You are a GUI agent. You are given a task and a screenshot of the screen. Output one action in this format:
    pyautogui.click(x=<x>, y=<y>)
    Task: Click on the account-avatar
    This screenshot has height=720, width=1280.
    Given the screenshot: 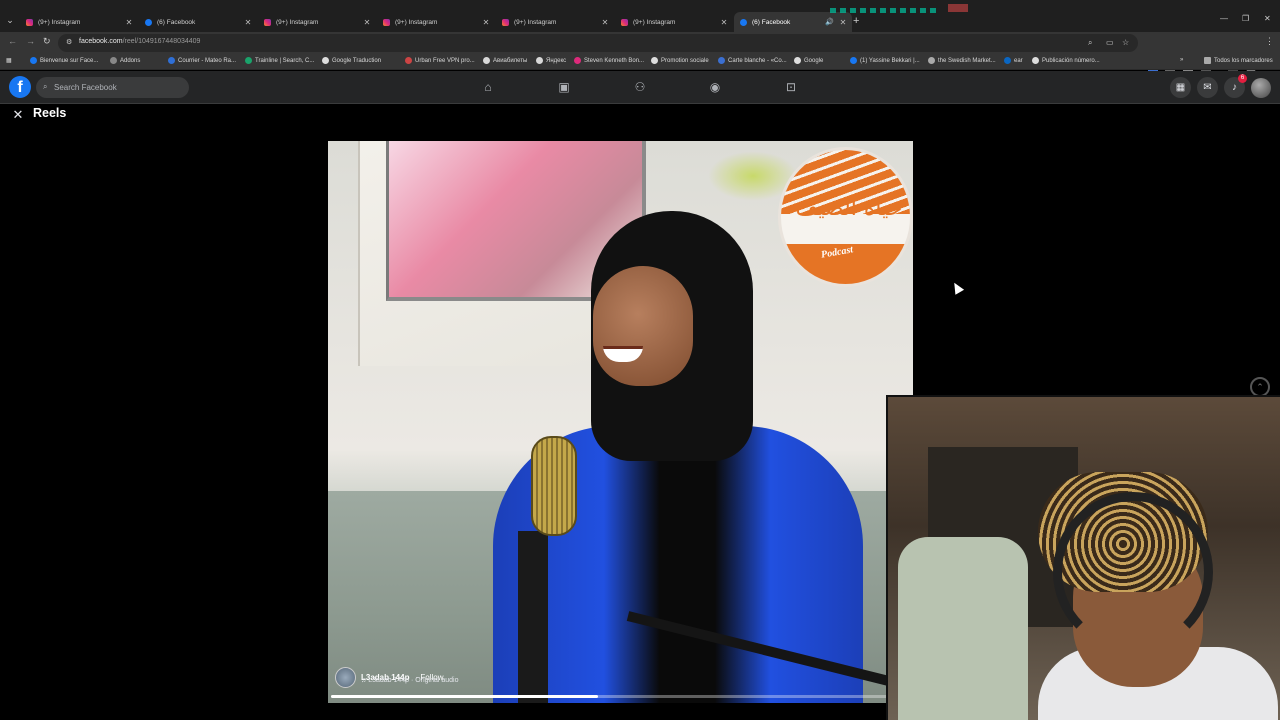 What is the action you would take?
    pyautogui.click(x=1261, y=88)
    